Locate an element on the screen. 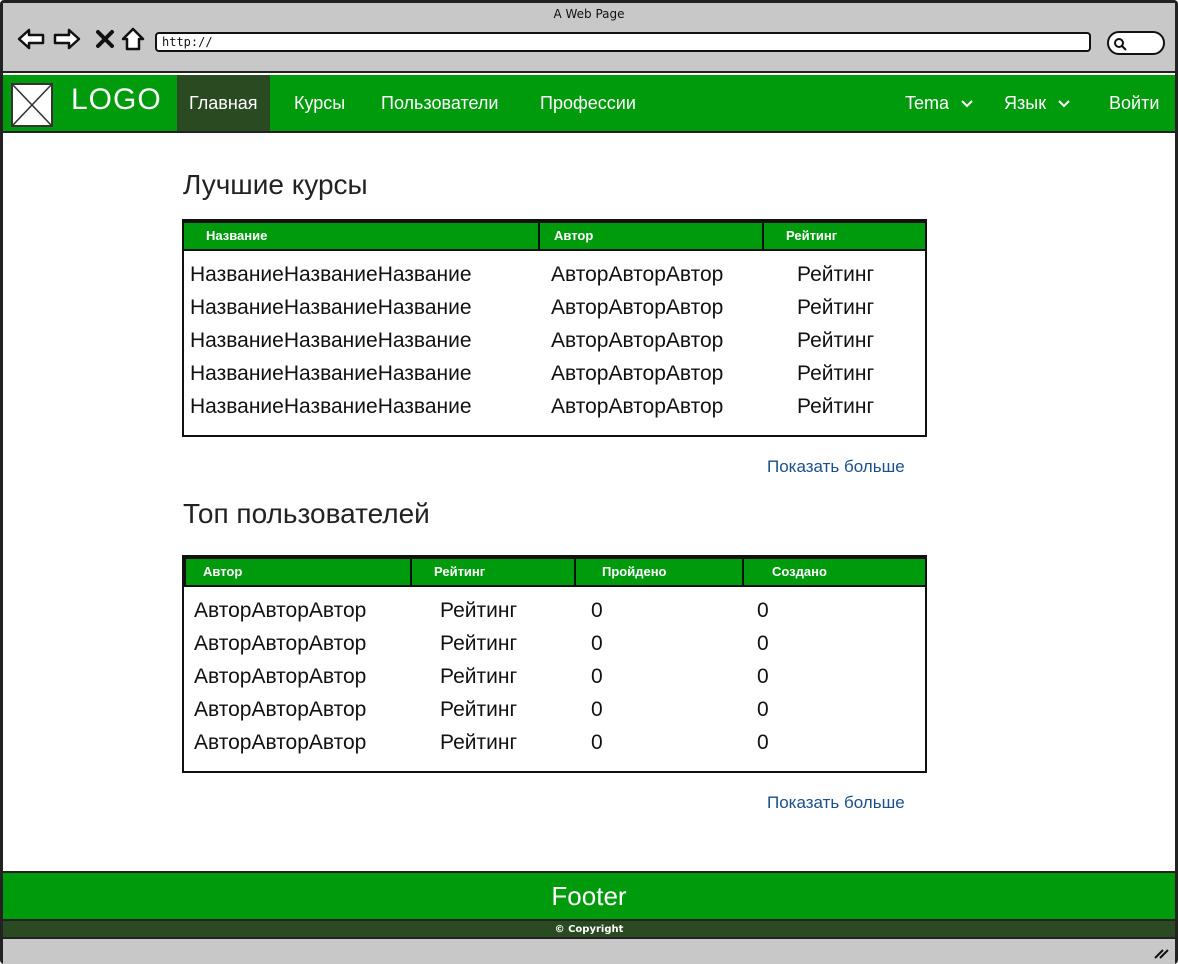 The height and width of the screenshot is (964, 1178). top-users-title: Топ пользователей is located at coordinates (306, 513).